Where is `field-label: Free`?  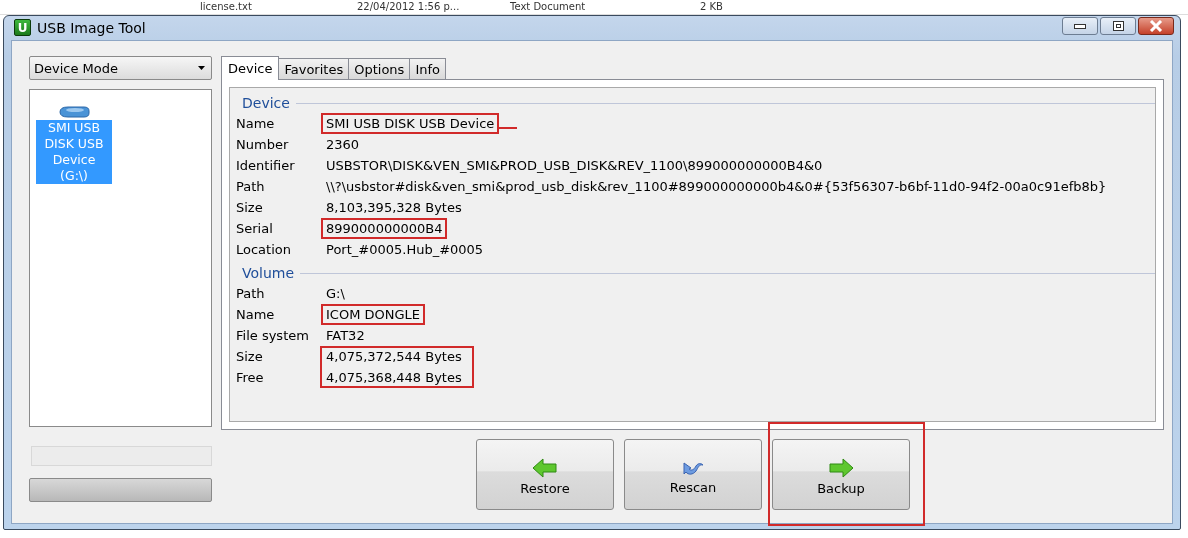 field-label: Free is located at coordinates (250, 377).